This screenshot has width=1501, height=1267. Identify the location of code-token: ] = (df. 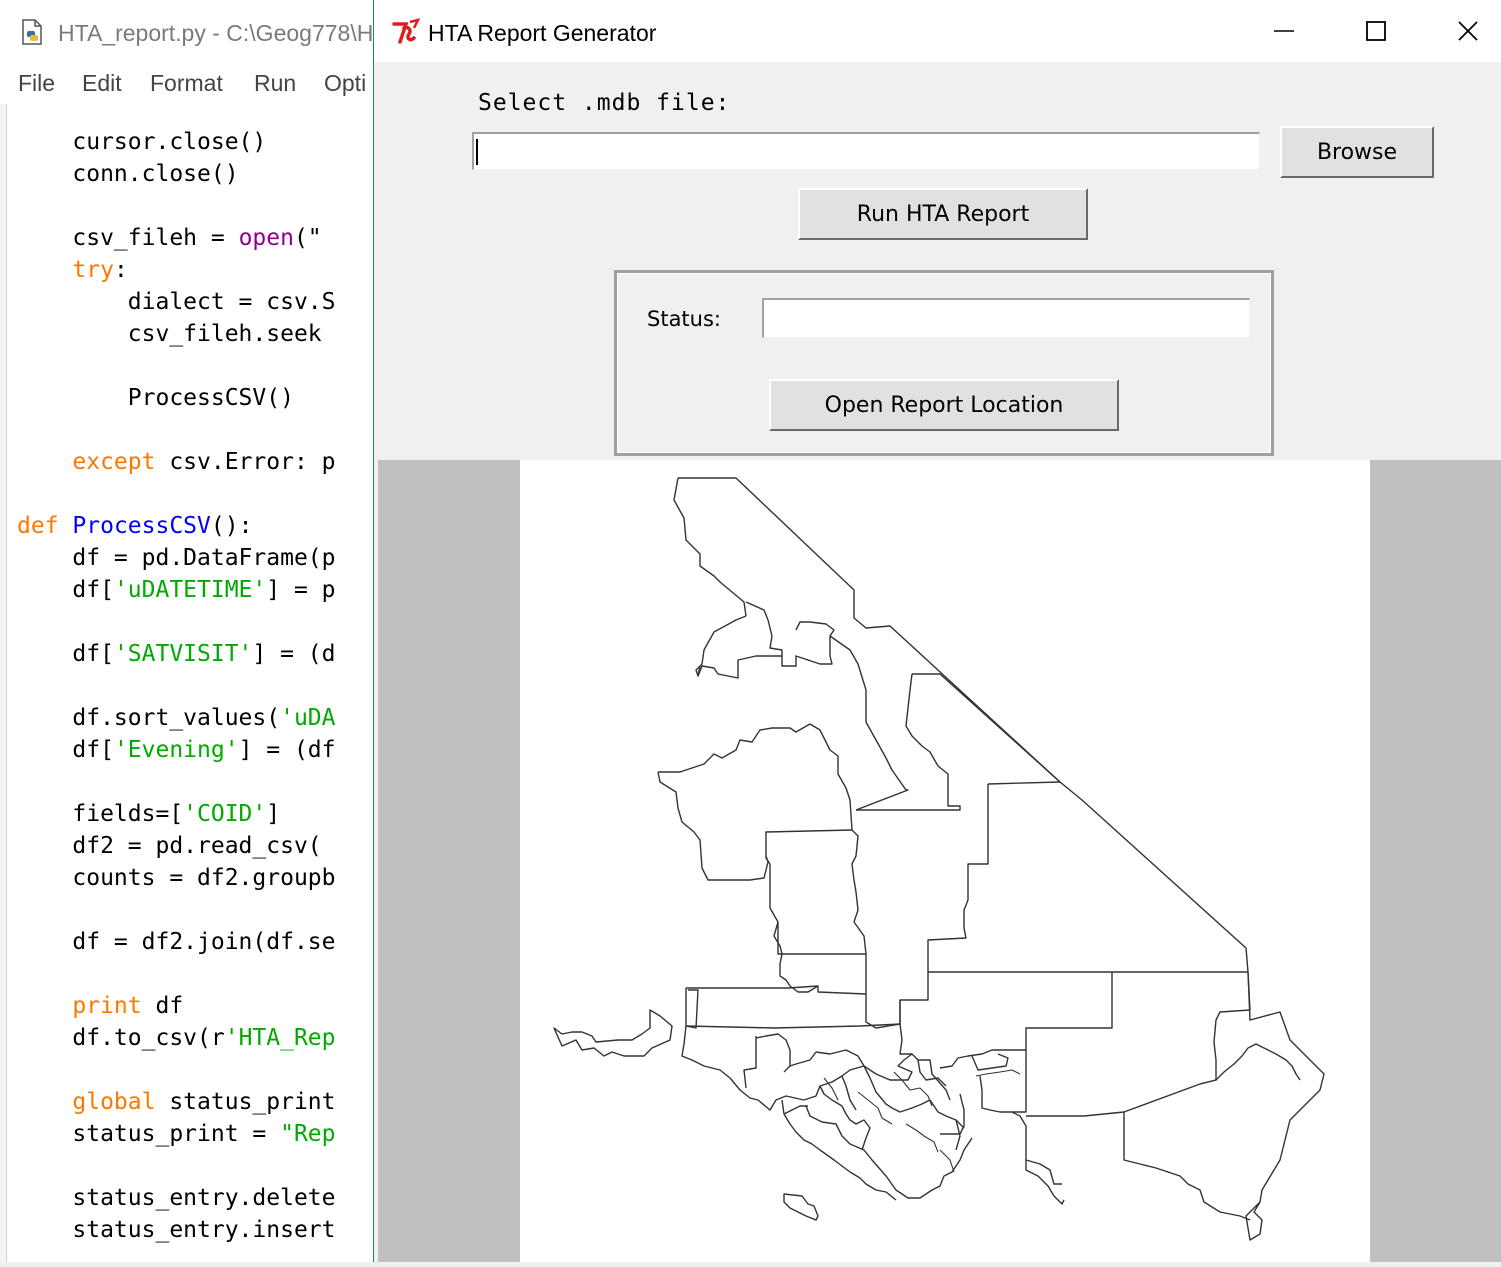
(287, 750).